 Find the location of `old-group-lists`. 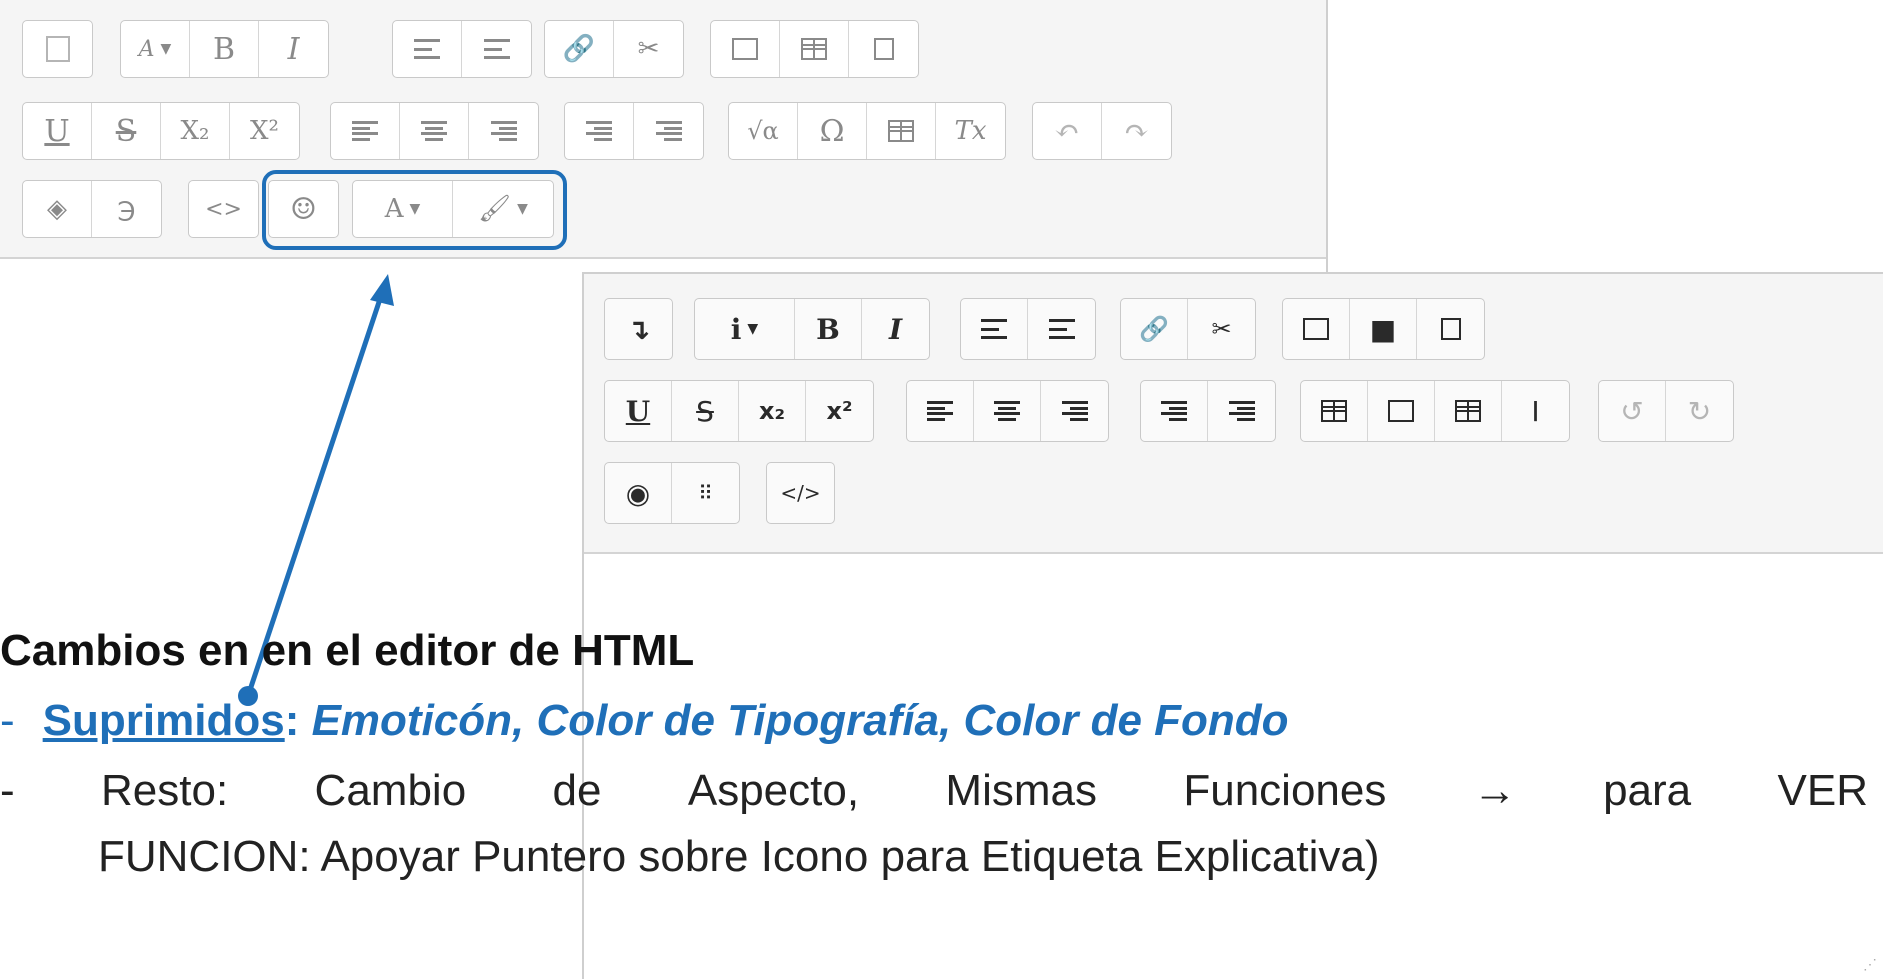

old-group-lists is located at coordinates (462, 49).